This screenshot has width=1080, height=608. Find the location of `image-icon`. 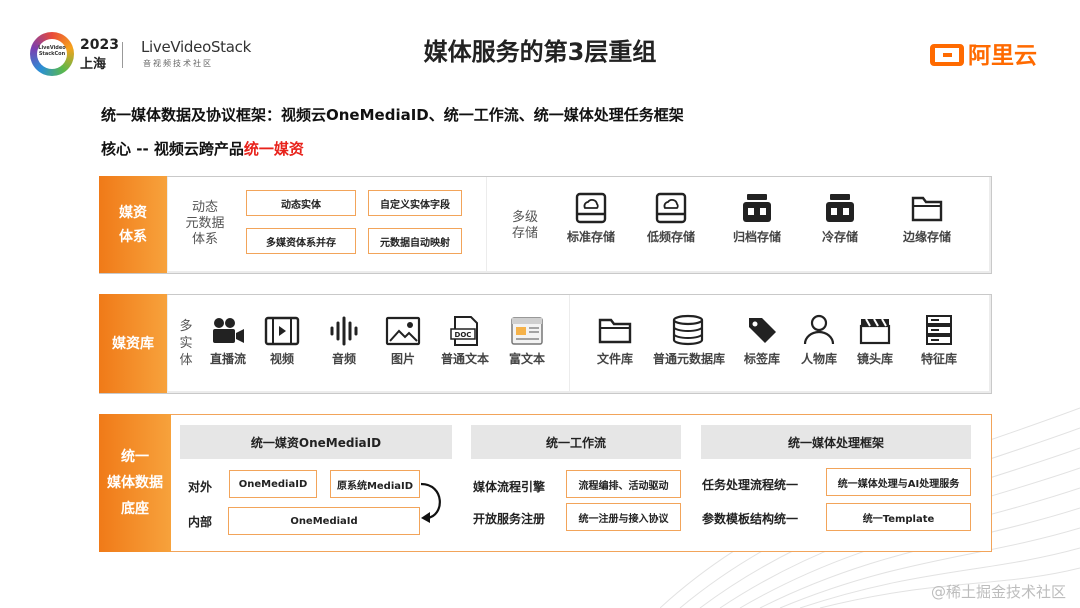

image-icon is located at coordinates (403, 331).